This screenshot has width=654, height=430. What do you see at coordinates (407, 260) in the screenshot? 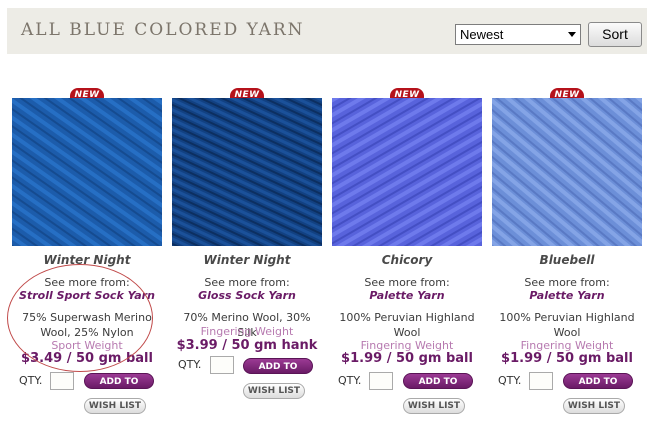
I see `product-name: Chicory` at bounding box center [407, 260].